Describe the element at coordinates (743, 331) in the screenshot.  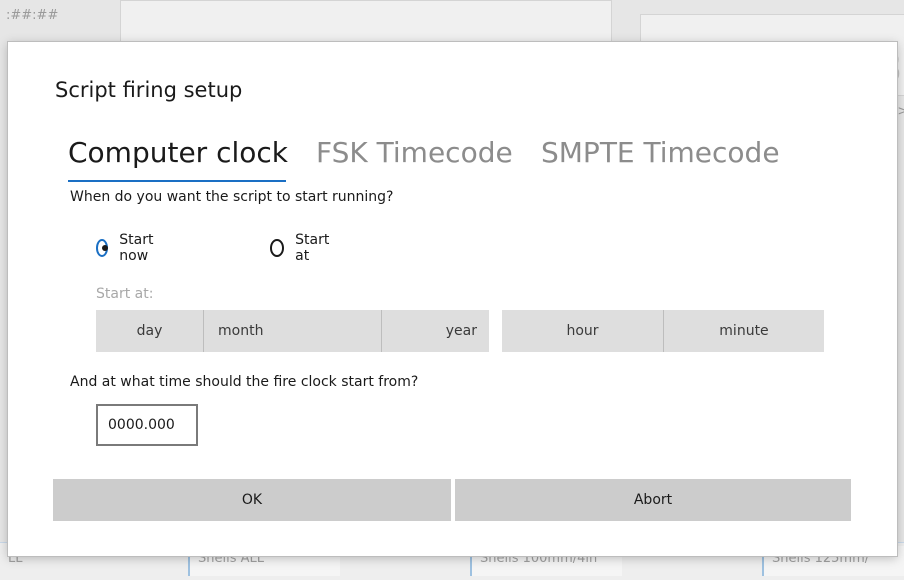
I see `time-minute-segment: minute` at that location.